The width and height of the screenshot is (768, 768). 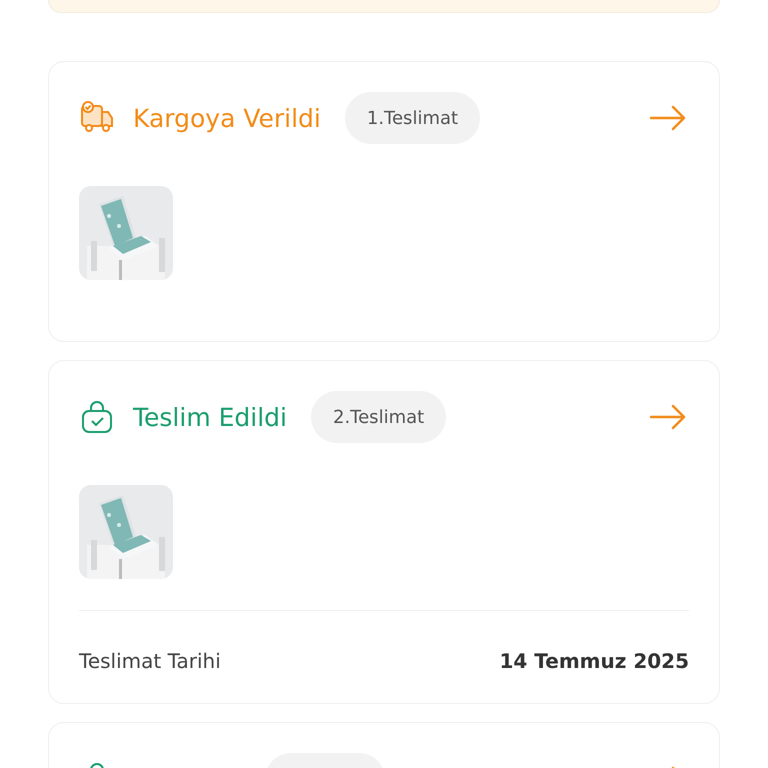 What do you see at coordinates (150, 661) in the screenshot?
I see `delivery-date-label: Teslimat Tarihi` at bounding box center [150, 661].